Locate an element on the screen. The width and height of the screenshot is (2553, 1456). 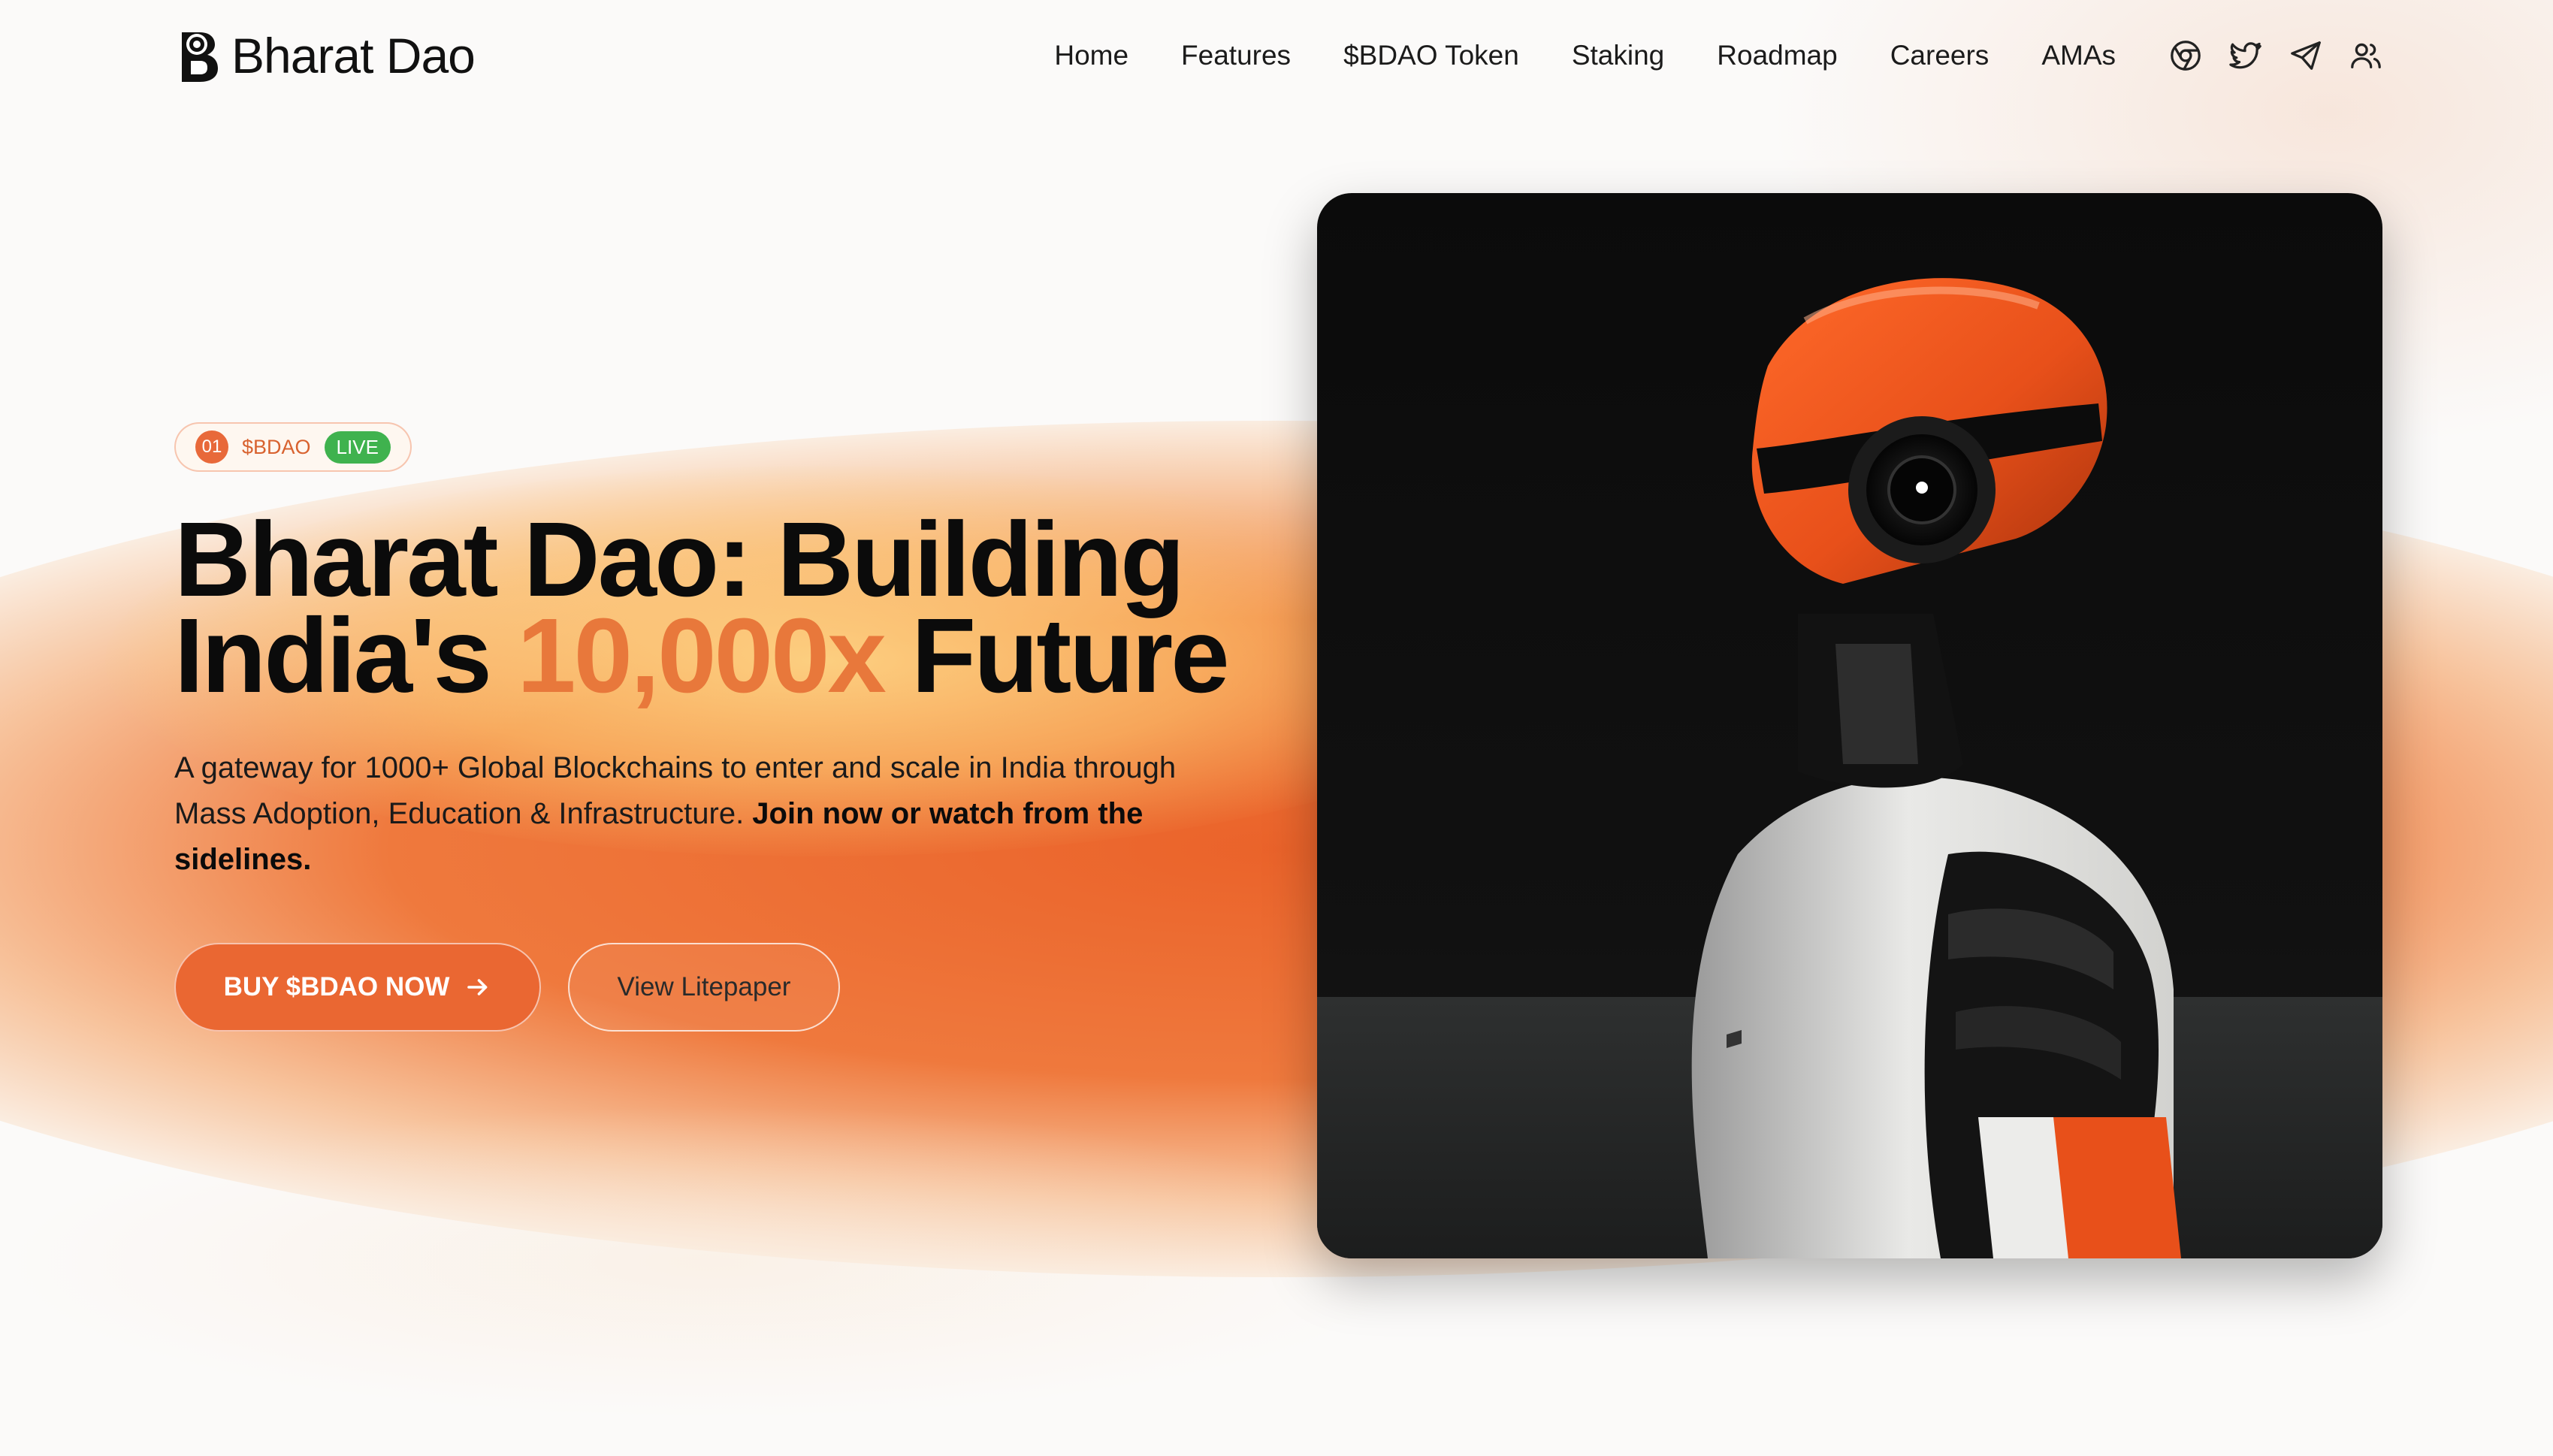
buy-bdao-label: BUY $BDAO NOW is located at coordinates (336, 986).